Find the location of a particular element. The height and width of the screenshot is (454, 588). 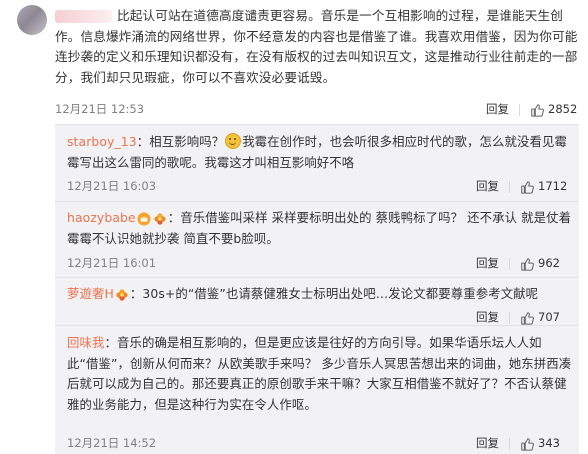

like-button: 2852 is located at coordinates (554, 109).